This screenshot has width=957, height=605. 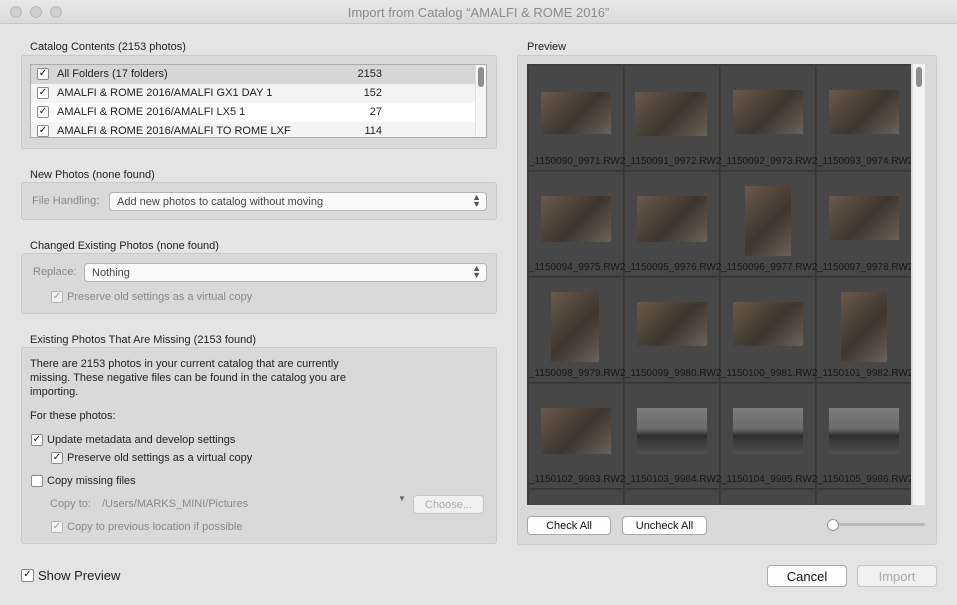 I want to click on copy-missing-checkbox, so click(x=37, y=481).